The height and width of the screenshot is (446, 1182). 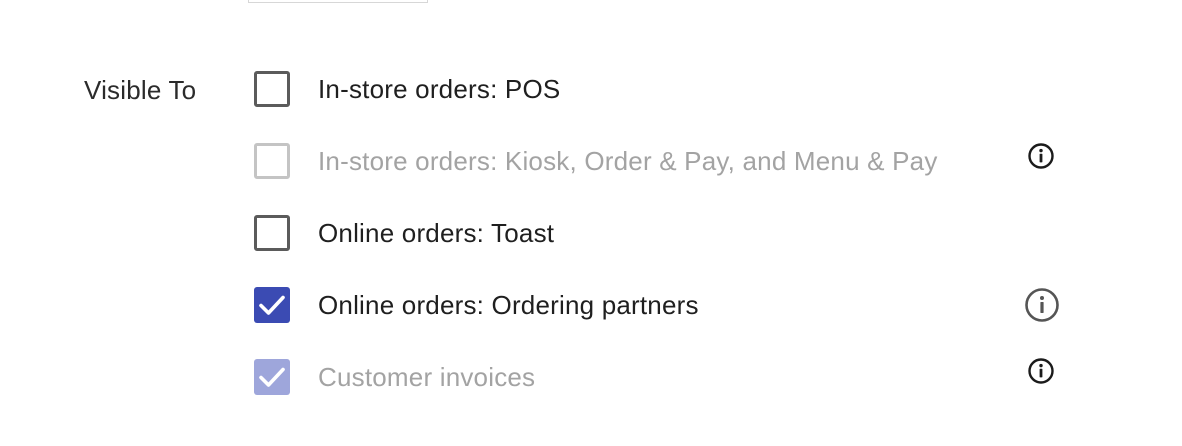 What do you see at coordinates (272, 89) in the screenshot?
I see `in-store-pos-checkbox` at bounding box center [272, 89].